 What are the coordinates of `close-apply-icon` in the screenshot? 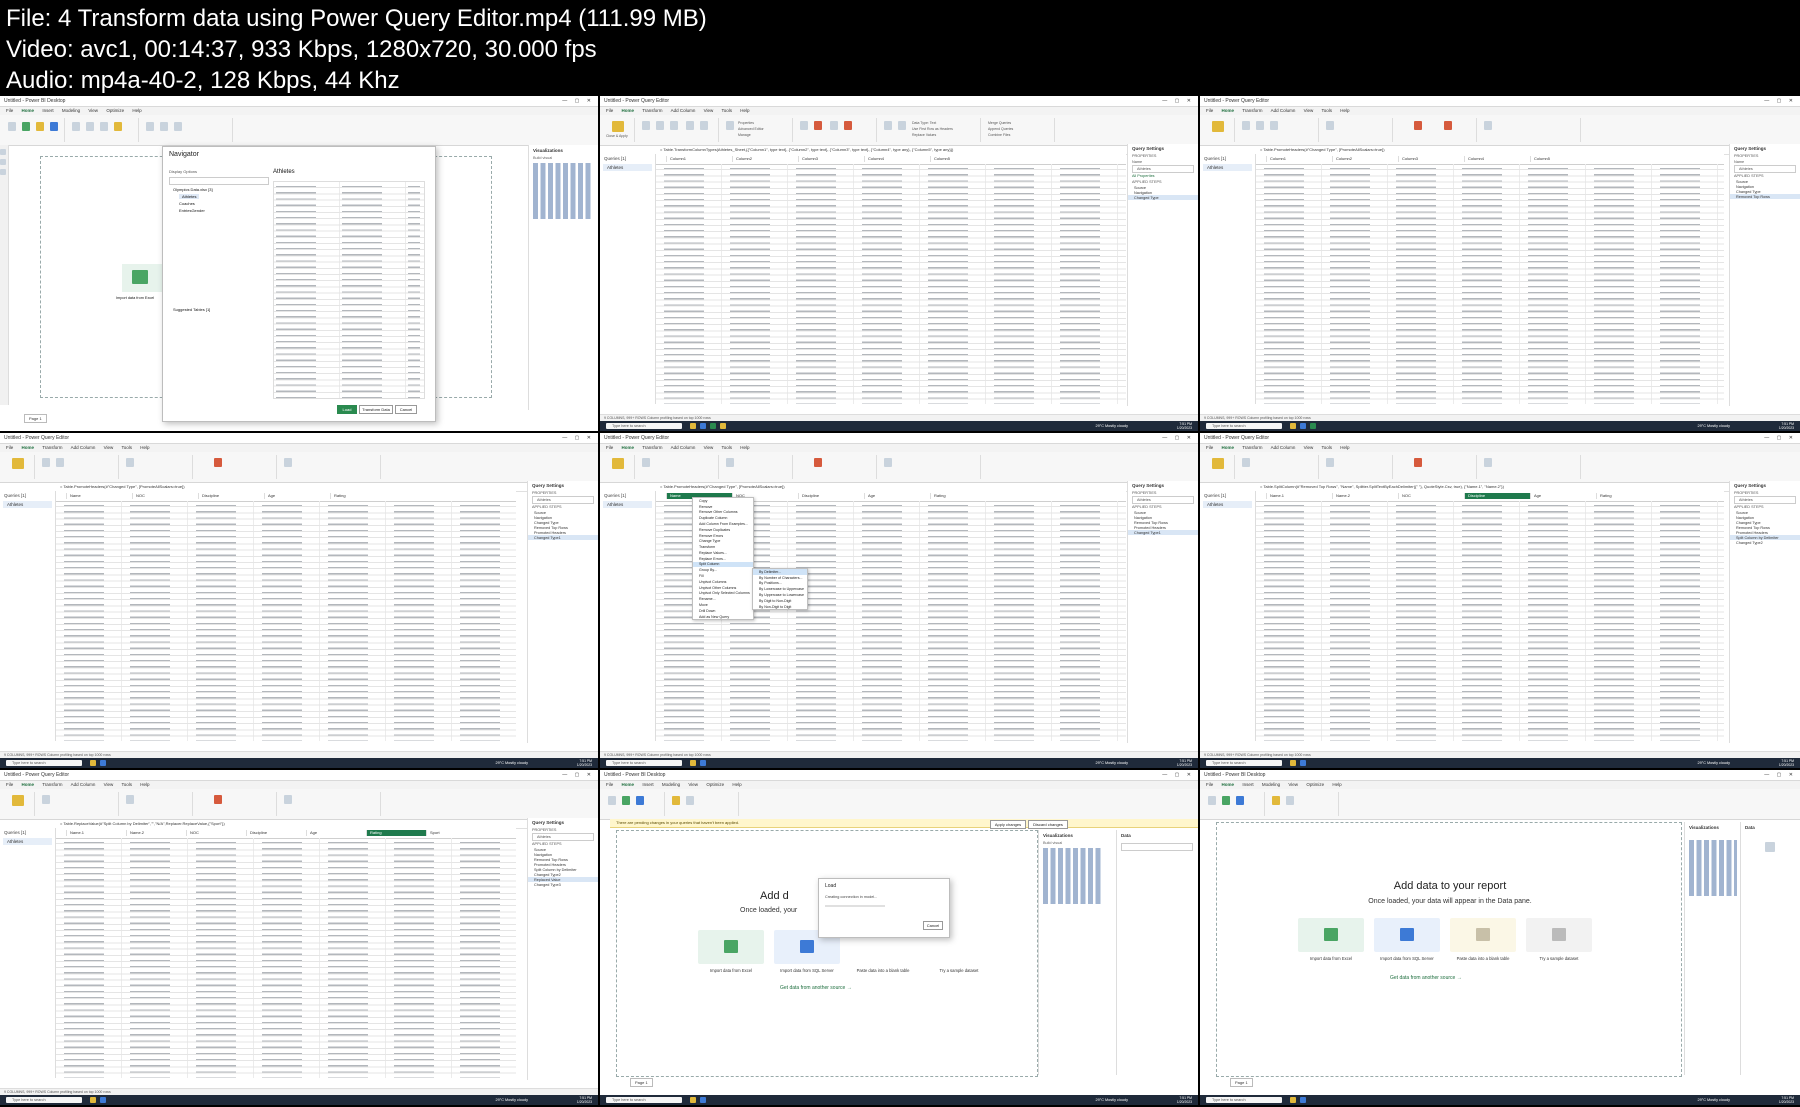 It's located at (1218, 126).